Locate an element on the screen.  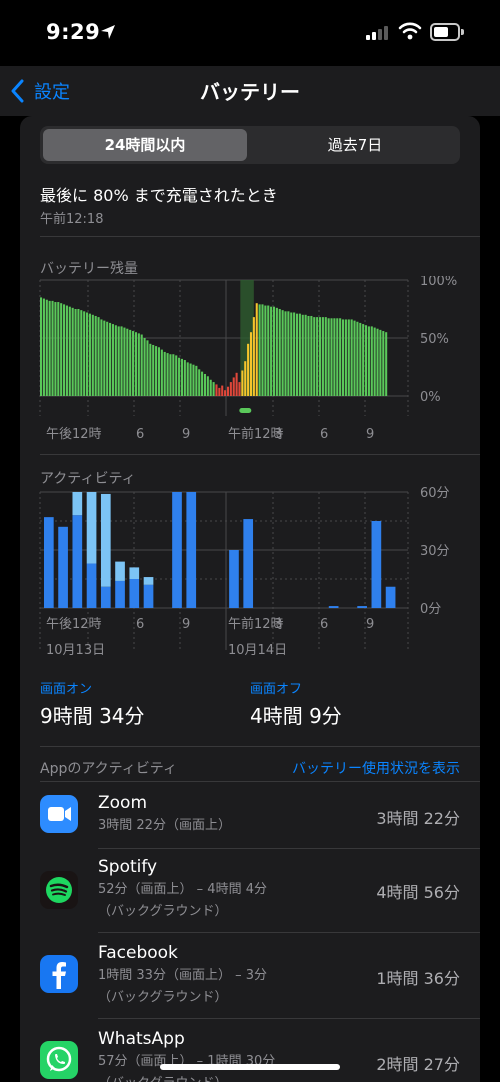
divider is located at coordinates (260, 454).